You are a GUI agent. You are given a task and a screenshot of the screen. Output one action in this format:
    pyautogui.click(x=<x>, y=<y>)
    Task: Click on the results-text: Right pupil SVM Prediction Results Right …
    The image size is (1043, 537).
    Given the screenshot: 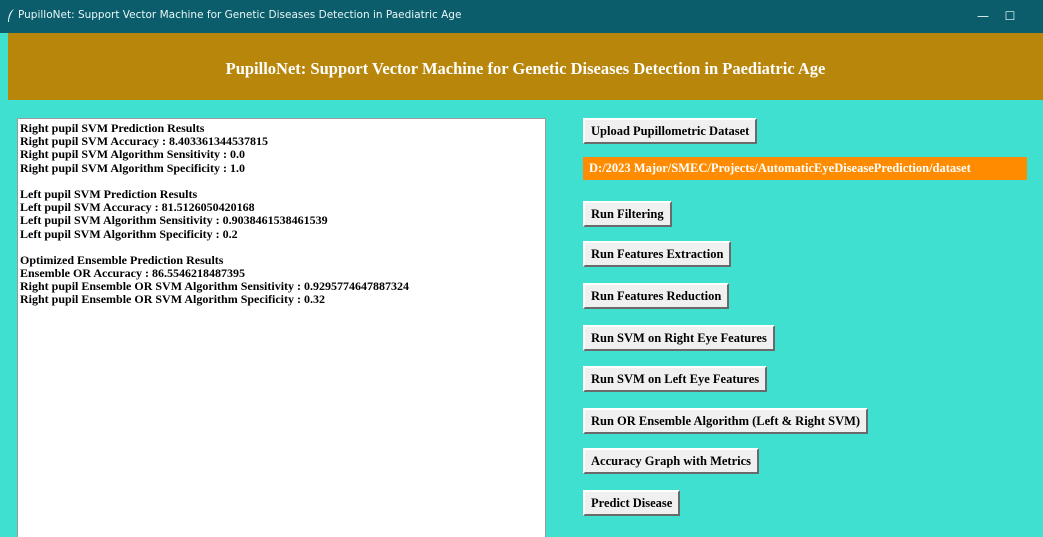 What is the action you would take?
    pyautogui.click(x=214, y=214)
    